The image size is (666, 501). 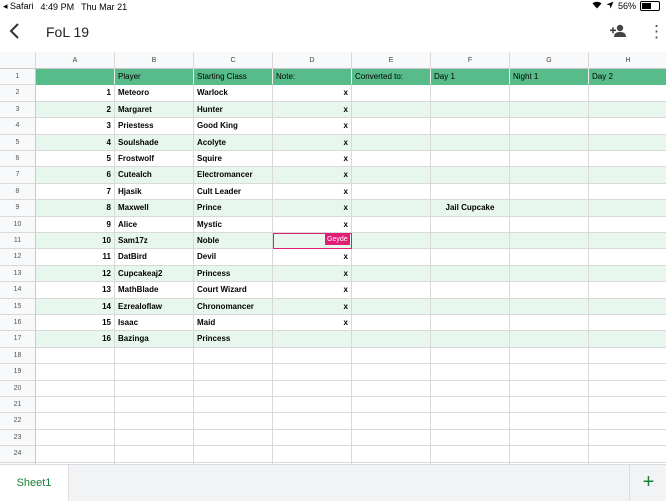 I want to click on grid-cell: Hunter, so click(x=233, y=110).